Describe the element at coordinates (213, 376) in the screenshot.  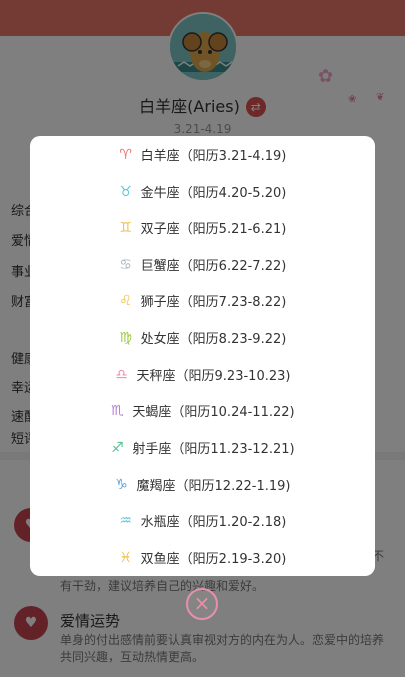
I see `zodiac-item-label: 天秤座（阳历9.23-10.23)` at that location.